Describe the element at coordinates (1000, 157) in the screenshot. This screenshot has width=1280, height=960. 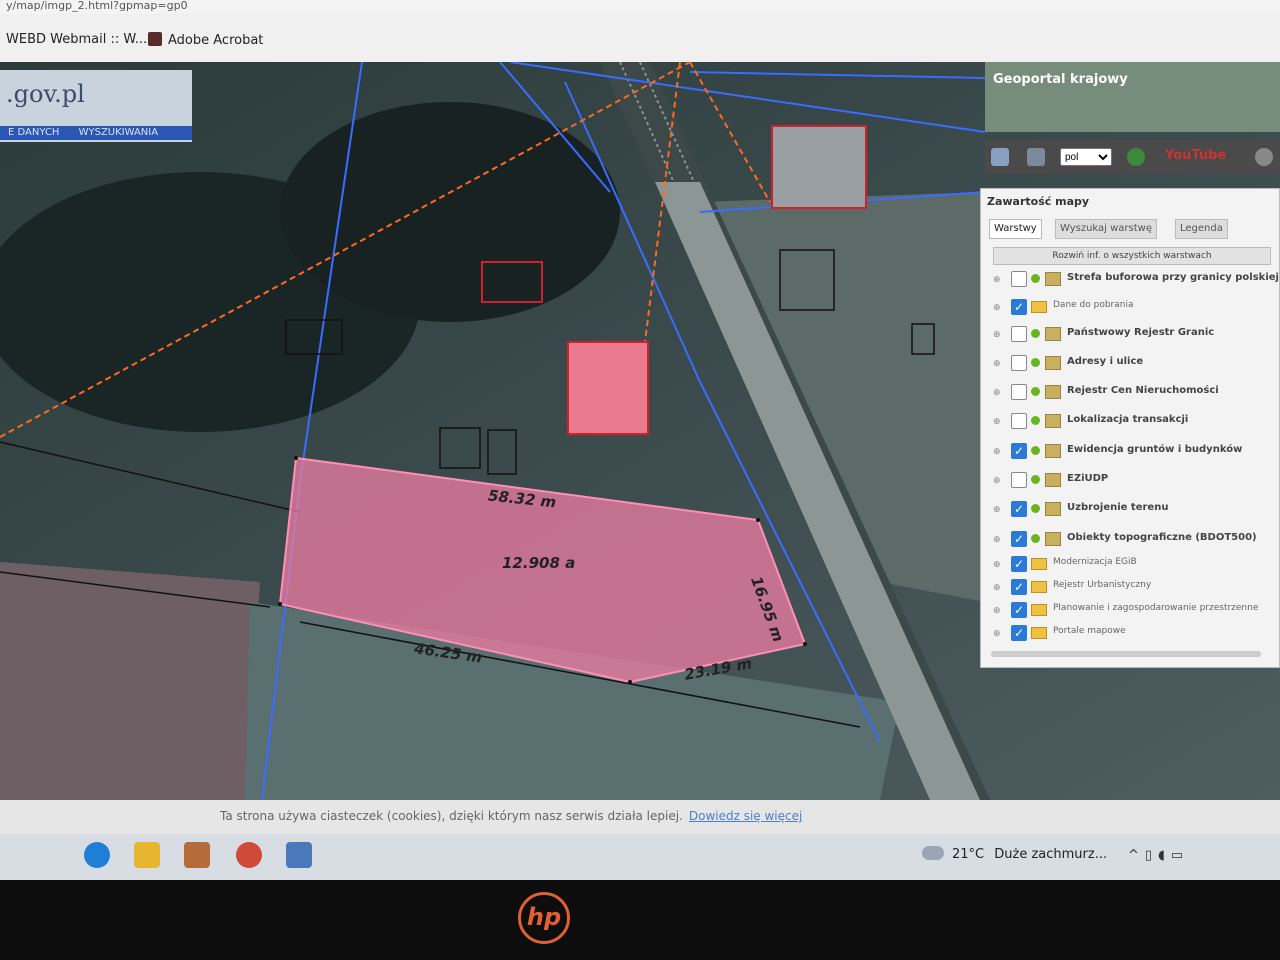
I see `grid-icon` at that location.